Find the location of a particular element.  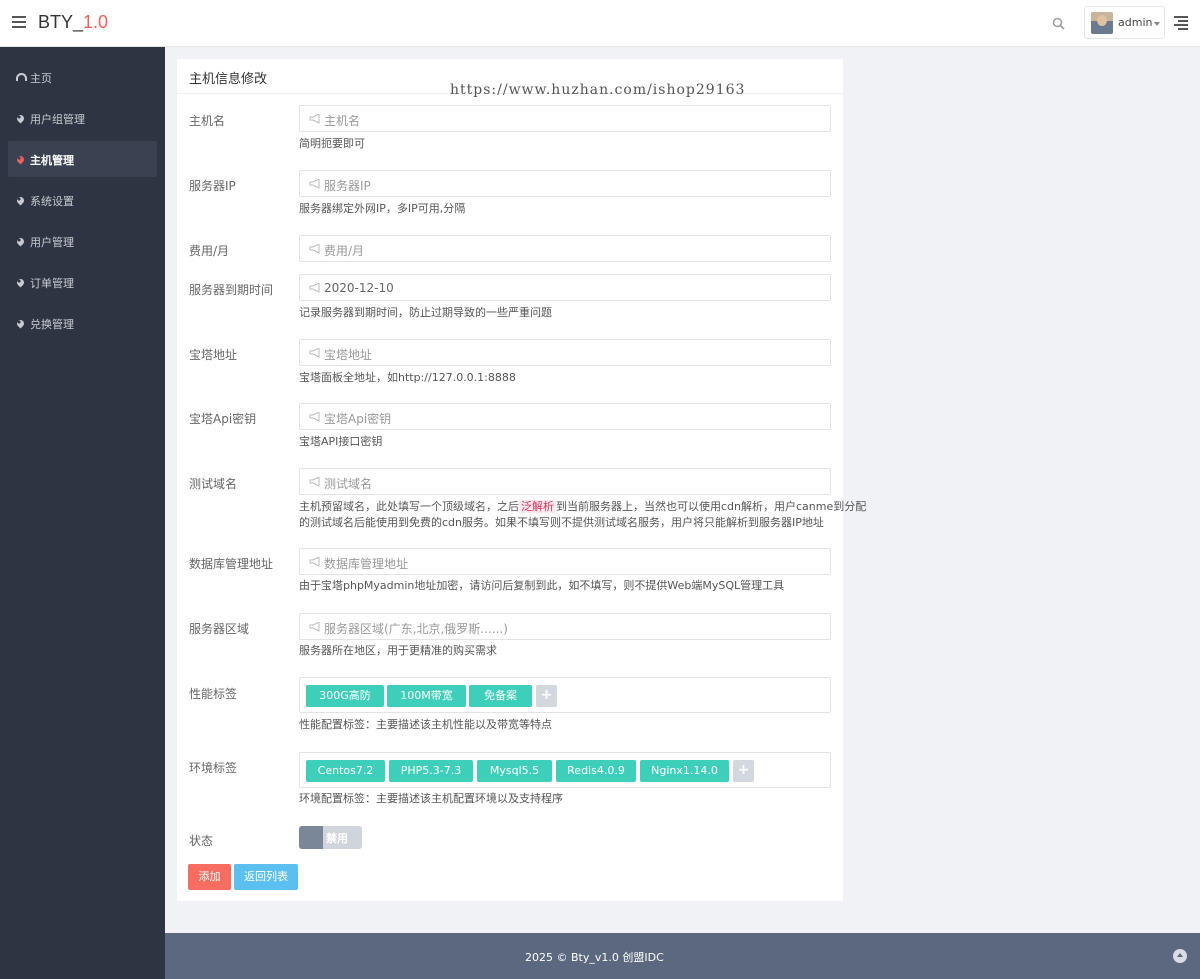

brand-version: 1.0 is located at coordinates (96, 22).